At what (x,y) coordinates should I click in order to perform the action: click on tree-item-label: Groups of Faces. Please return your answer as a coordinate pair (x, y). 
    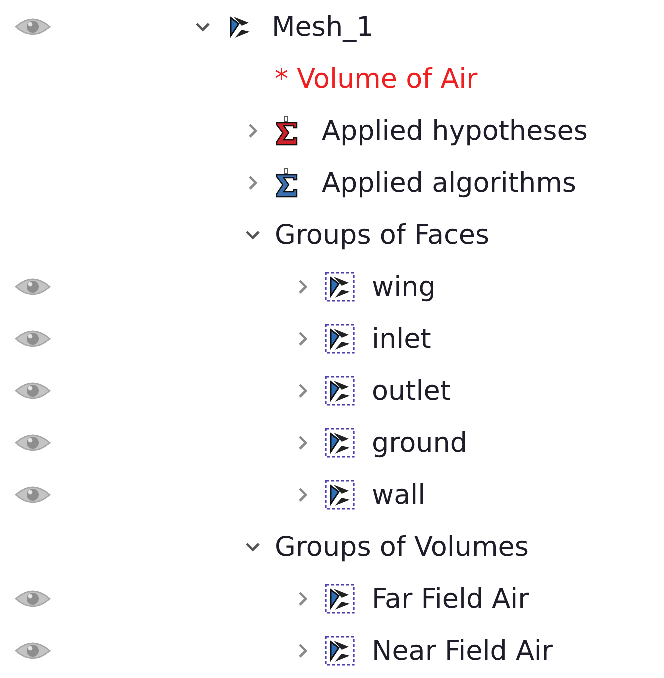
    Looking at the image, I should click on (382, 235).